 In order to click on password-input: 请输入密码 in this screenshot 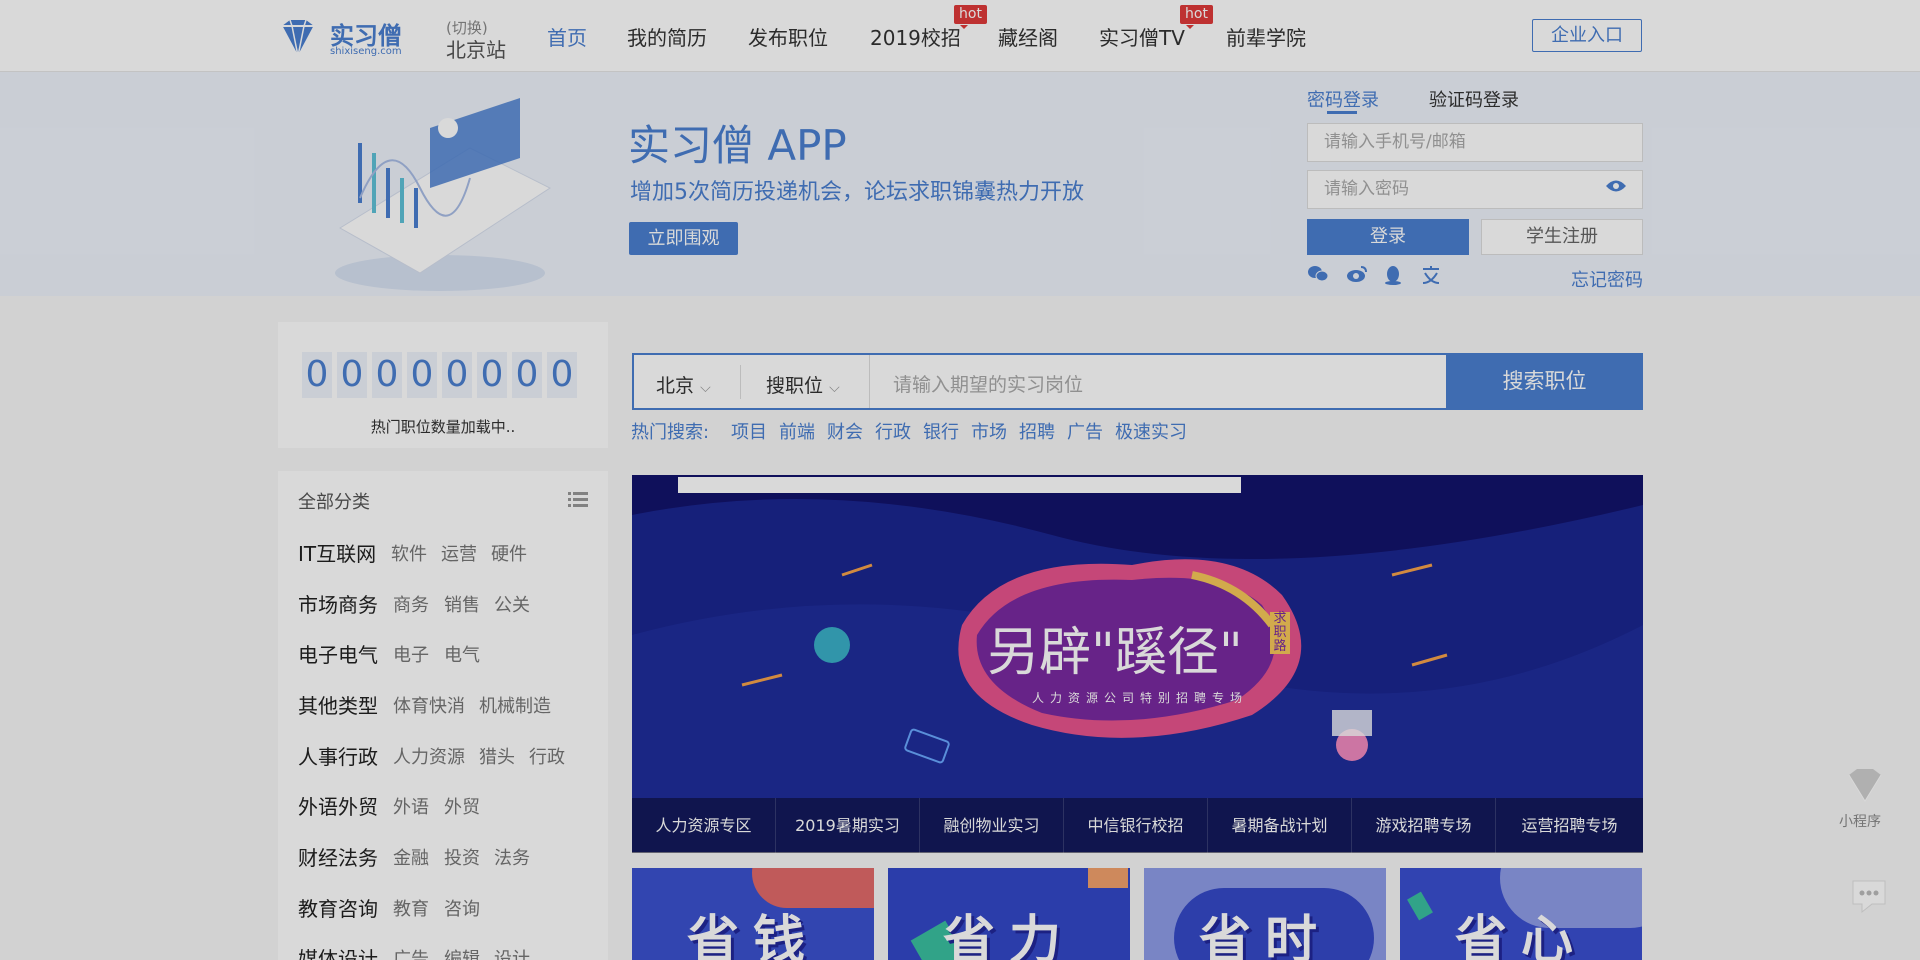, I will do `click(1475, 189)`.